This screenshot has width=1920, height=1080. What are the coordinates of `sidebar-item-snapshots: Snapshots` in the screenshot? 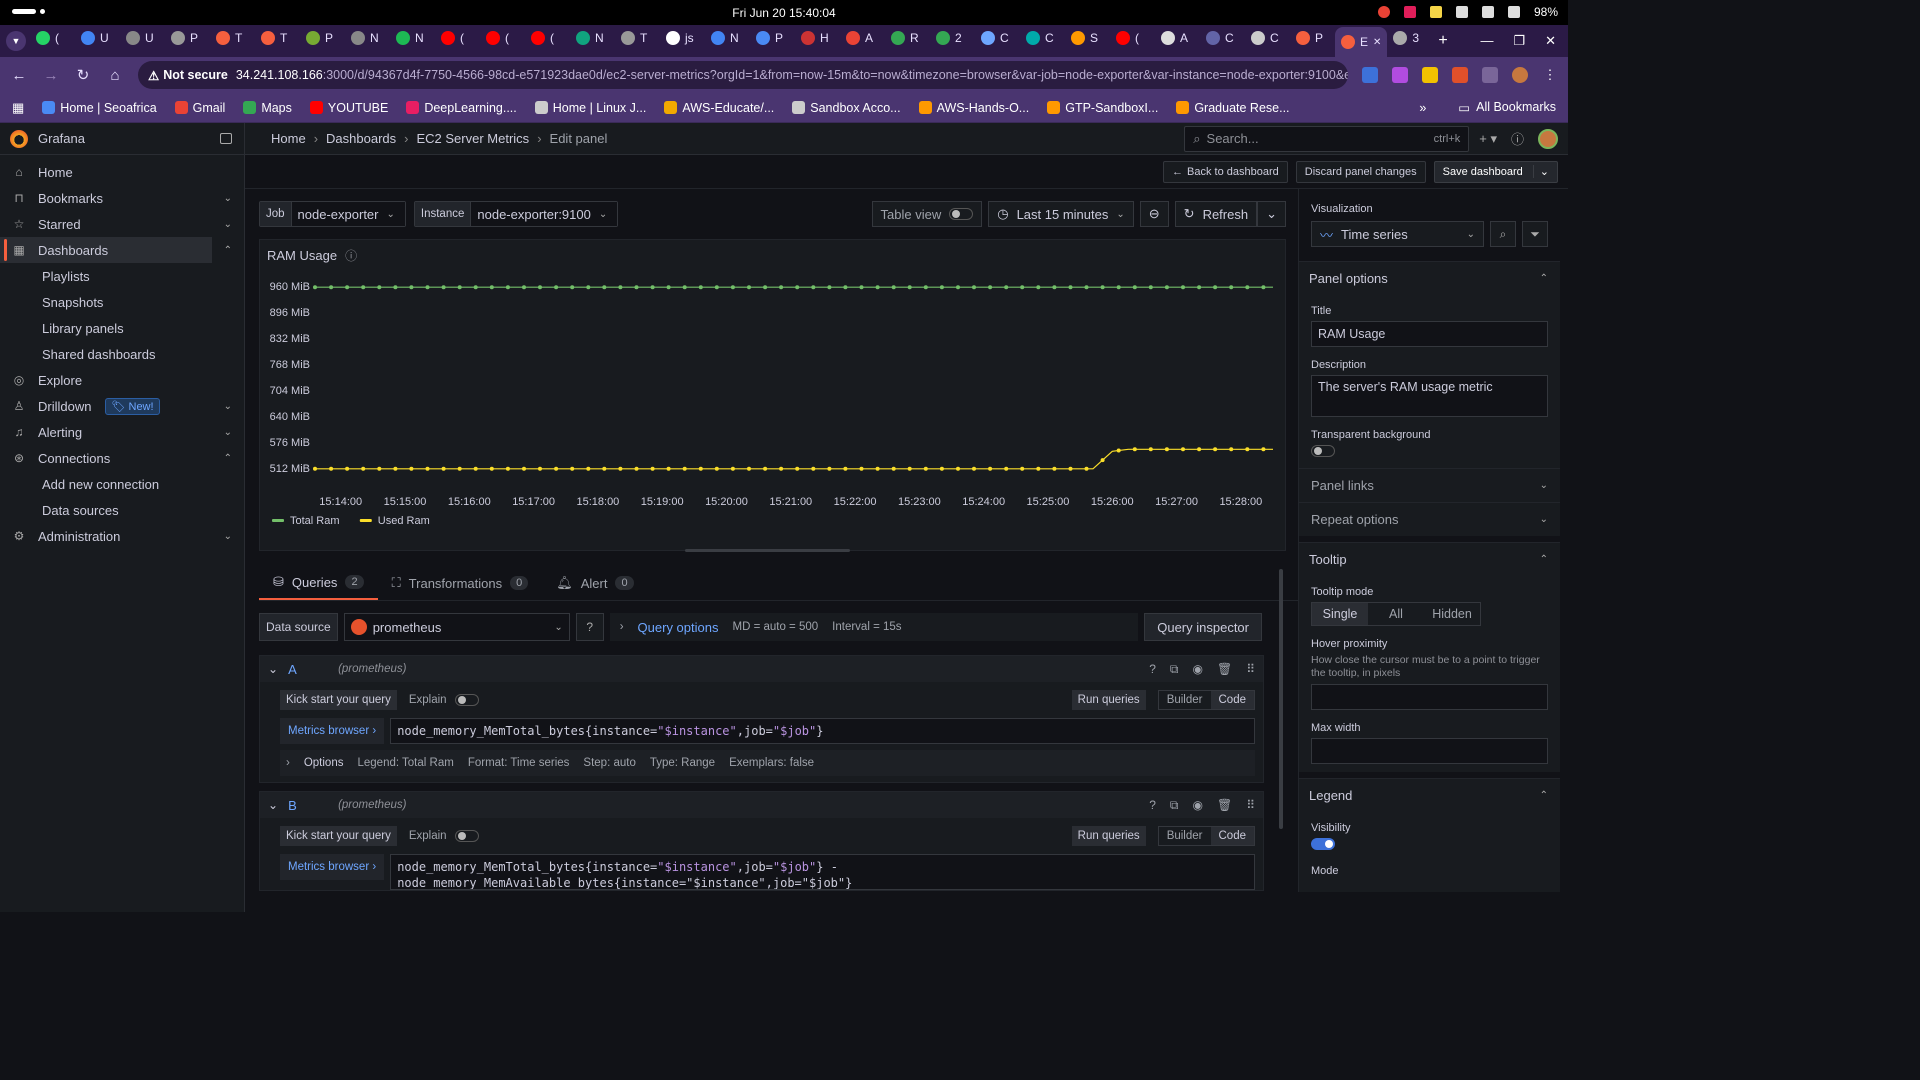 It's located at (122, 302).